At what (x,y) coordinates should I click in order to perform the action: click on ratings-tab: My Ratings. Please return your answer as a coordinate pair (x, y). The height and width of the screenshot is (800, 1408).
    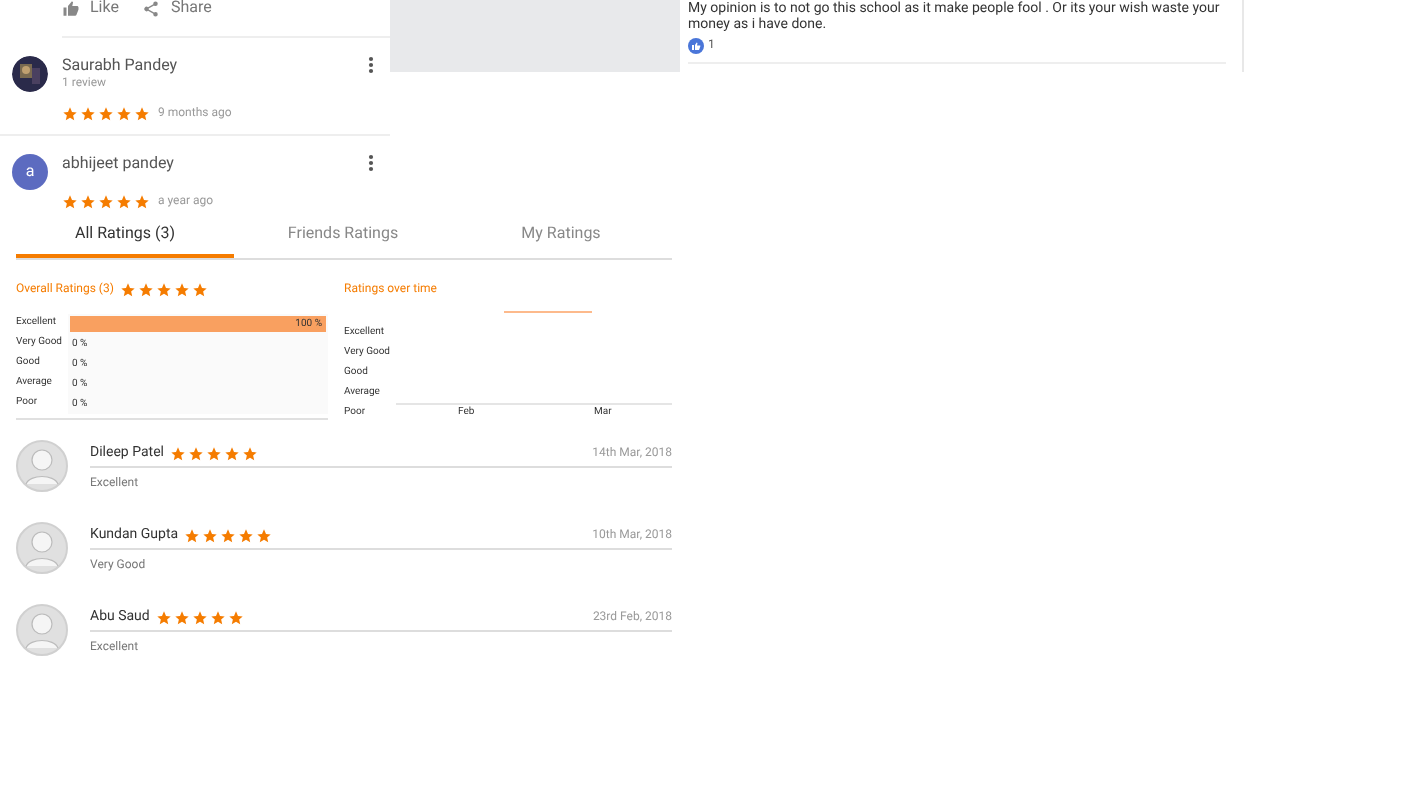
    Looking at the image, I should click on (561, 235).